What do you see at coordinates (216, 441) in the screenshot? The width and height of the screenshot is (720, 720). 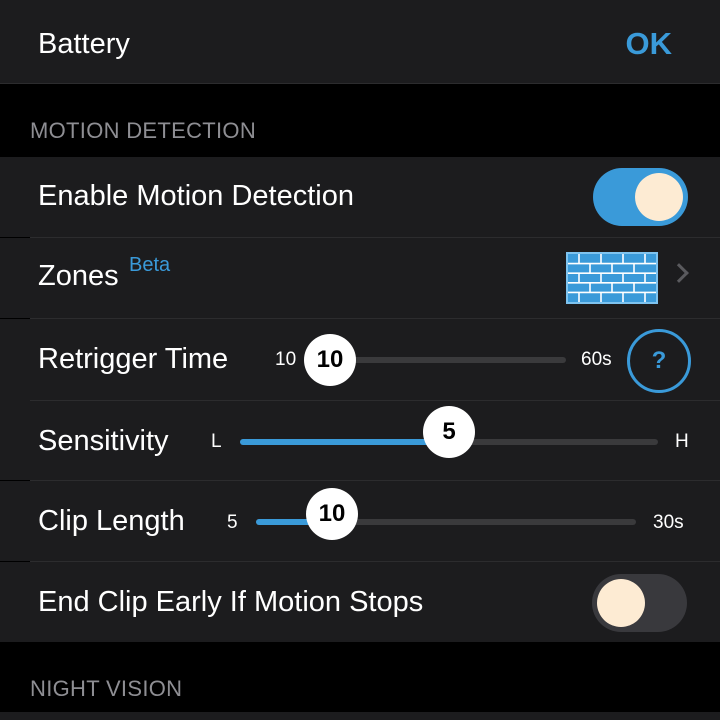 I see `sensitivity-min-label: L` at bounding box center [216, 441].